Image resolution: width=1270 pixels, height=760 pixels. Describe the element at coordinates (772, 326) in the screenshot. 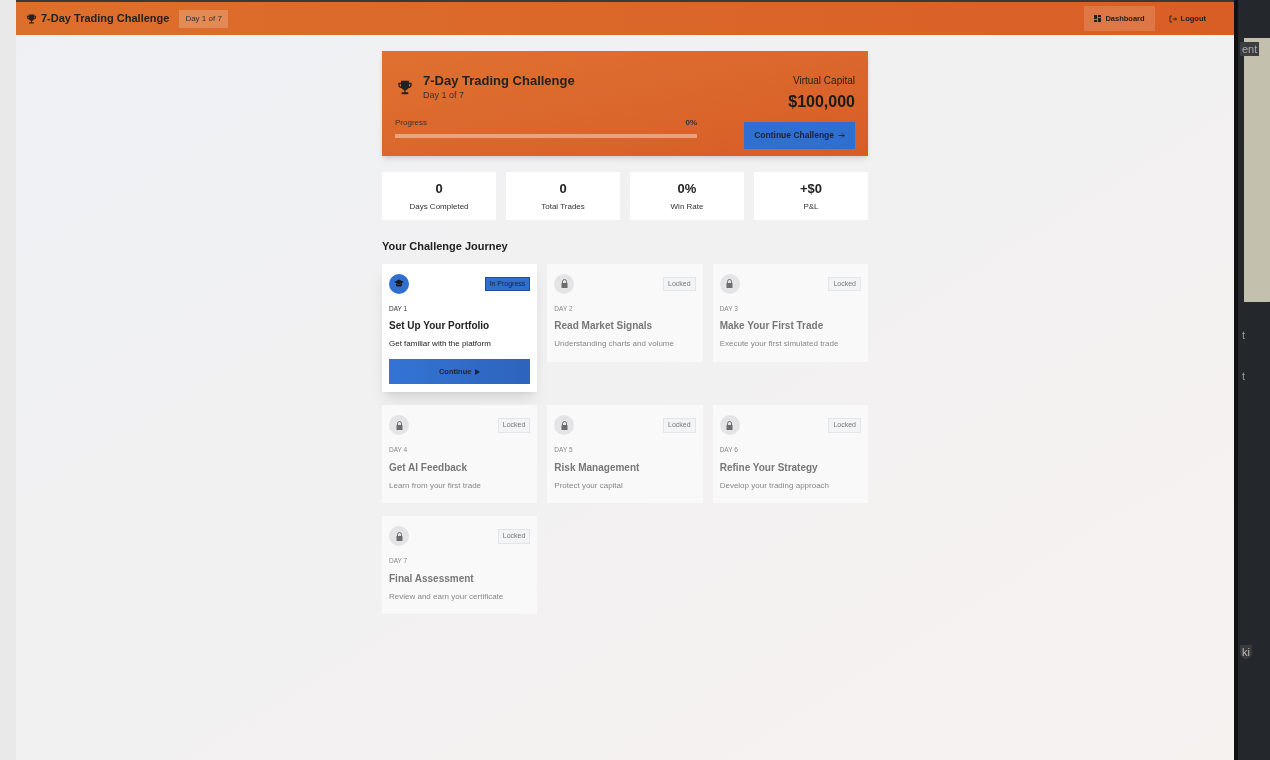

I see `day-title: Make Your First Trade` at that location.